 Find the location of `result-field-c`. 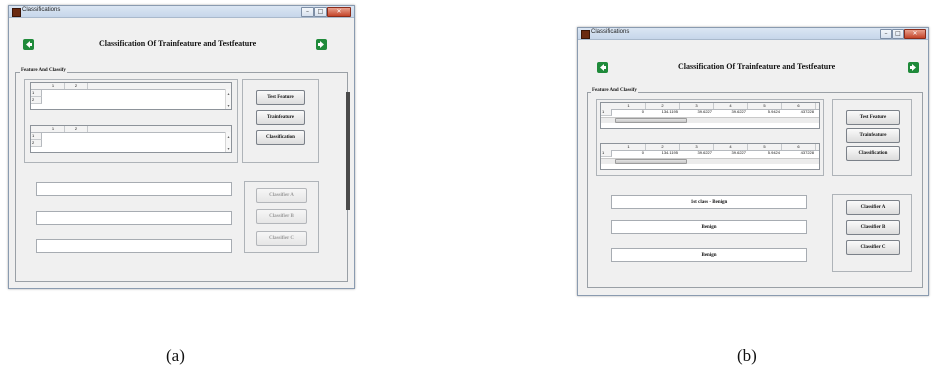

result-field-c is located at coordinates (134, 246).